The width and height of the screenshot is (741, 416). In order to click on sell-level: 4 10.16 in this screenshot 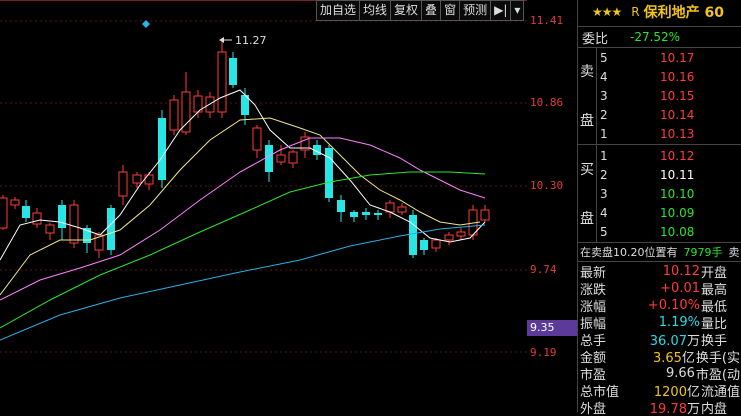, I will do `click(670, 76)`.